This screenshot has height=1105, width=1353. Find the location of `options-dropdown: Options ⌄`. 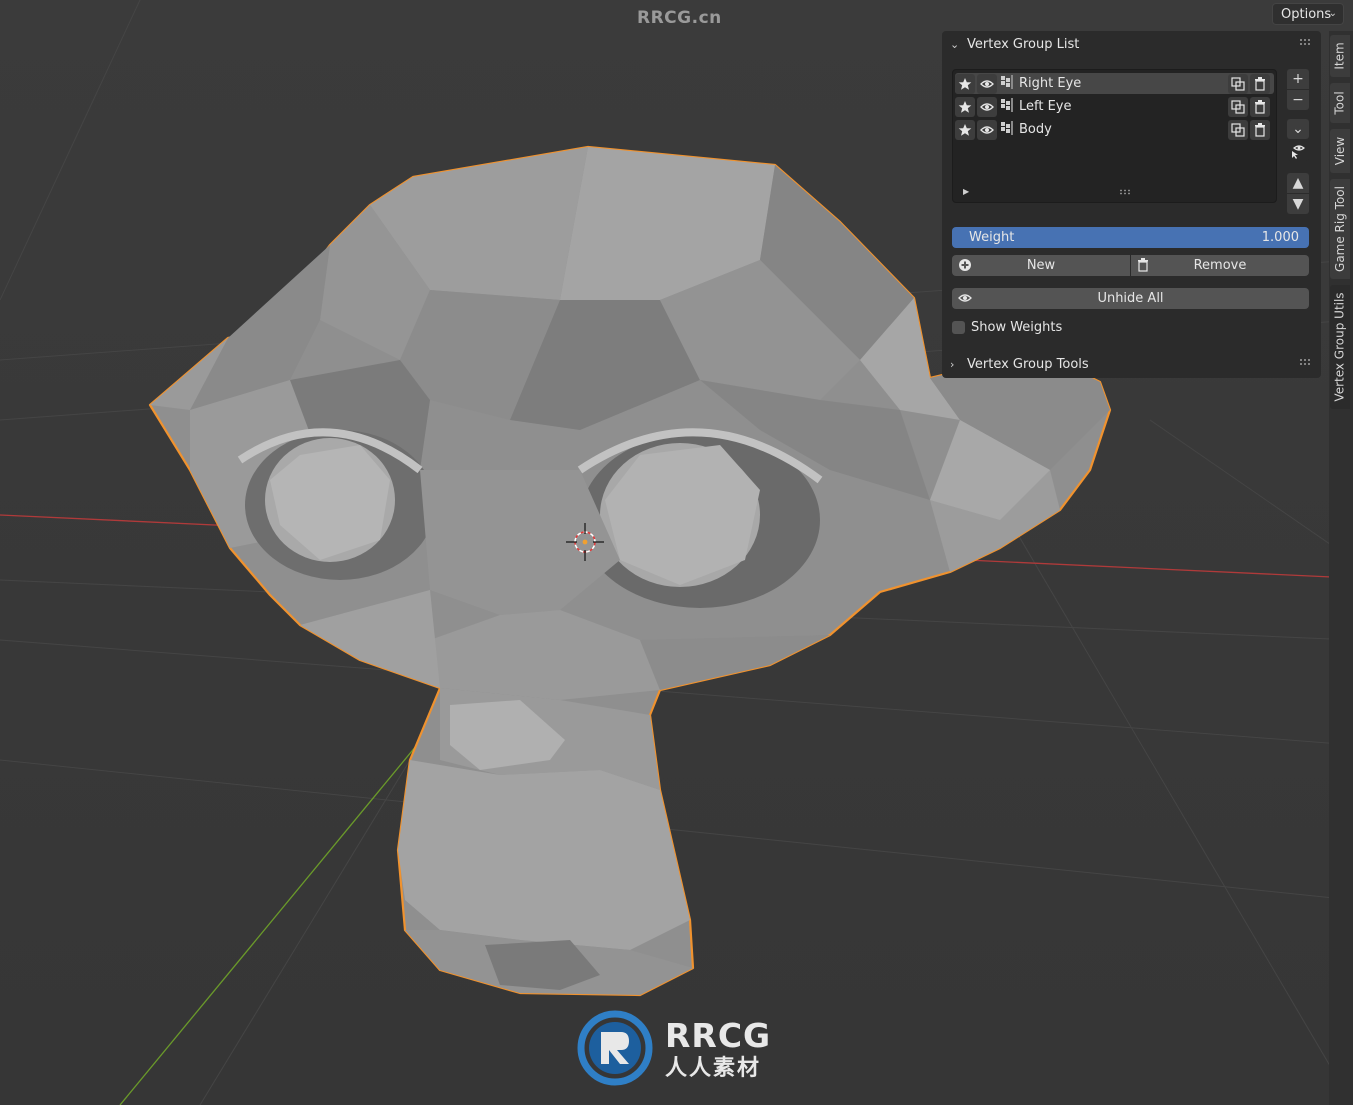

options-dropdown: Options ⌄ is located at coordinates (1308, 14).